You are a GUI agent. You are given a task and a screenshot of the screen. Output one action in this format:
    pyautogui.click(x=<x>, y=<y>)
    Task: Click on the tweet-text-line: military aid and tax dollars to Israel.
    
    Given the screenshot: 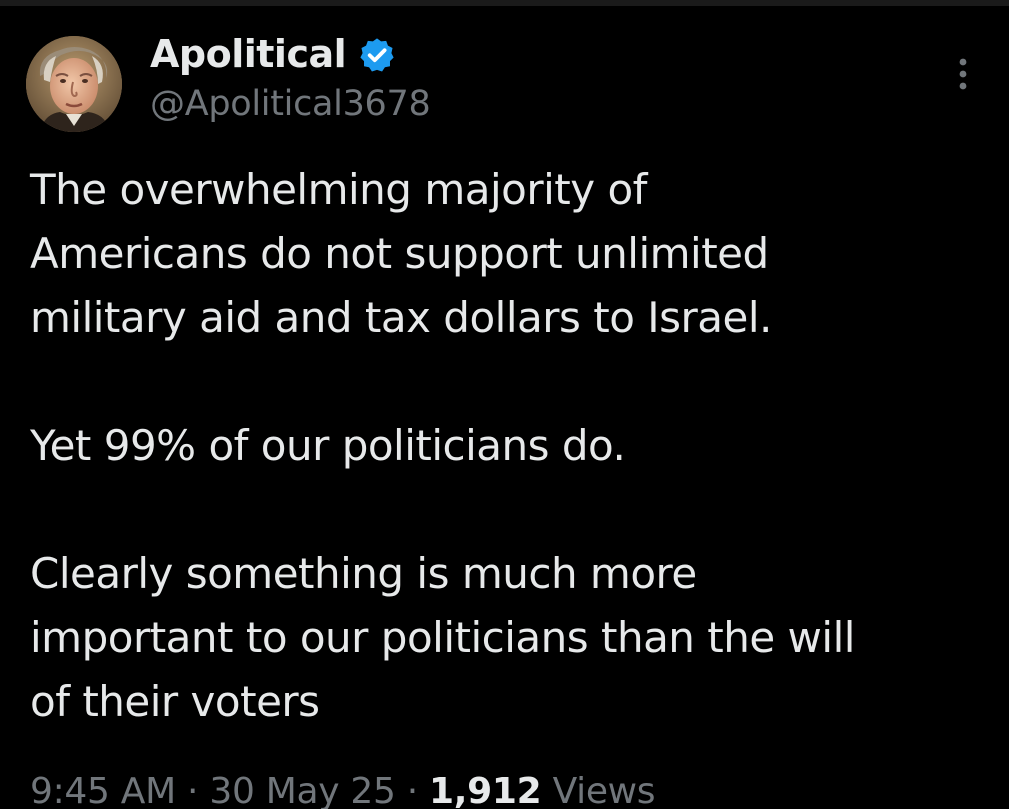 What is the action you would take?
    pyautogui.click(x=401, y=317)
    